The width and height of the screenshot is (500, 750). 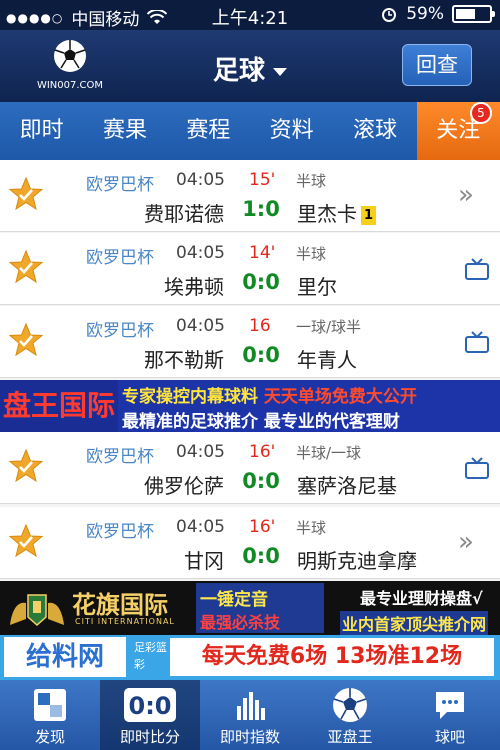 I want to click on match-row: 欧罗巴杯 04:05 15' 半球 费耶诺德 1:0 里杰卡 1 », so click(x=250, y=196).